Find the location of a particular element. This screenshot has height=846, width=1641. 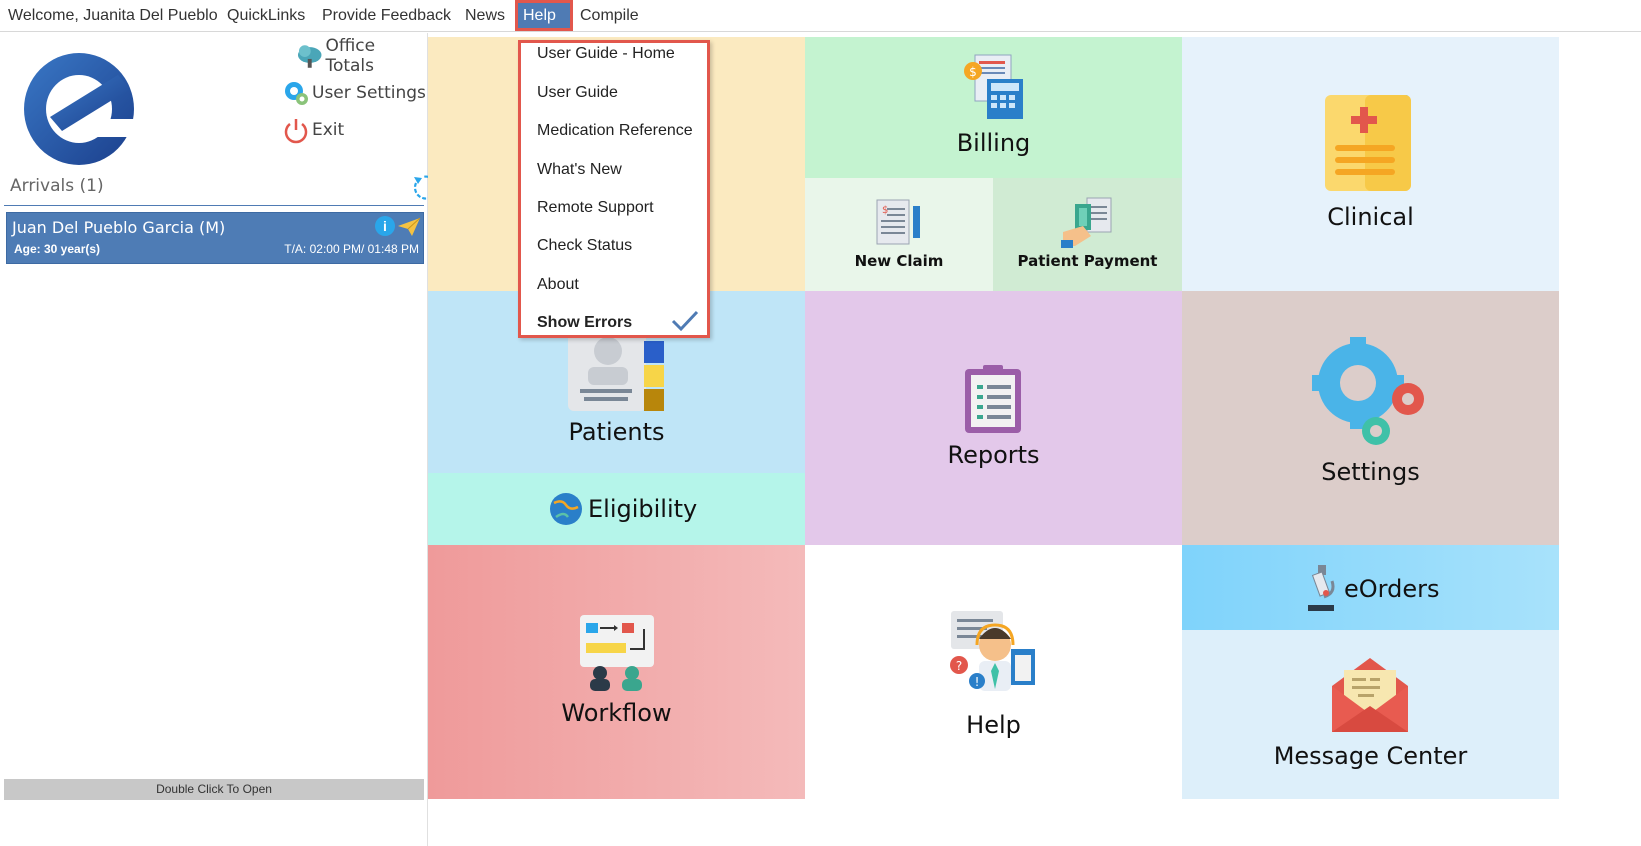

tile-eorders-label: eOrders is located at coordinates (1392, 589).